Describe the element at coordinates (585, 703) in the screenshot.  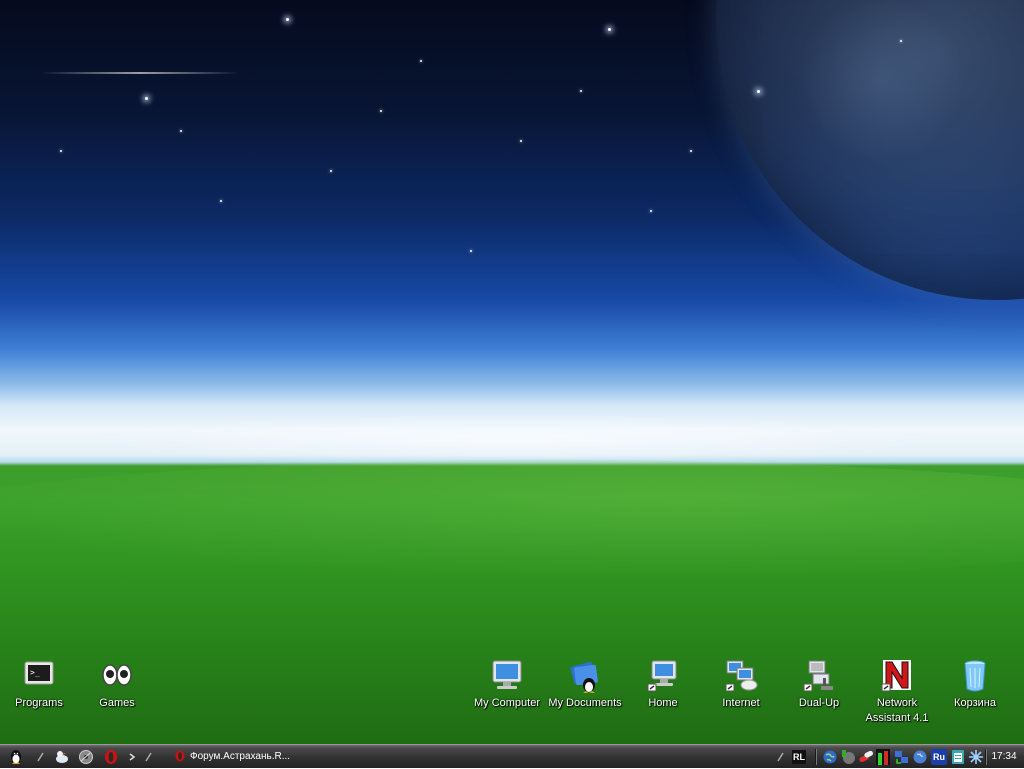
I see `desktop-icon-label: My Documents` at that location.